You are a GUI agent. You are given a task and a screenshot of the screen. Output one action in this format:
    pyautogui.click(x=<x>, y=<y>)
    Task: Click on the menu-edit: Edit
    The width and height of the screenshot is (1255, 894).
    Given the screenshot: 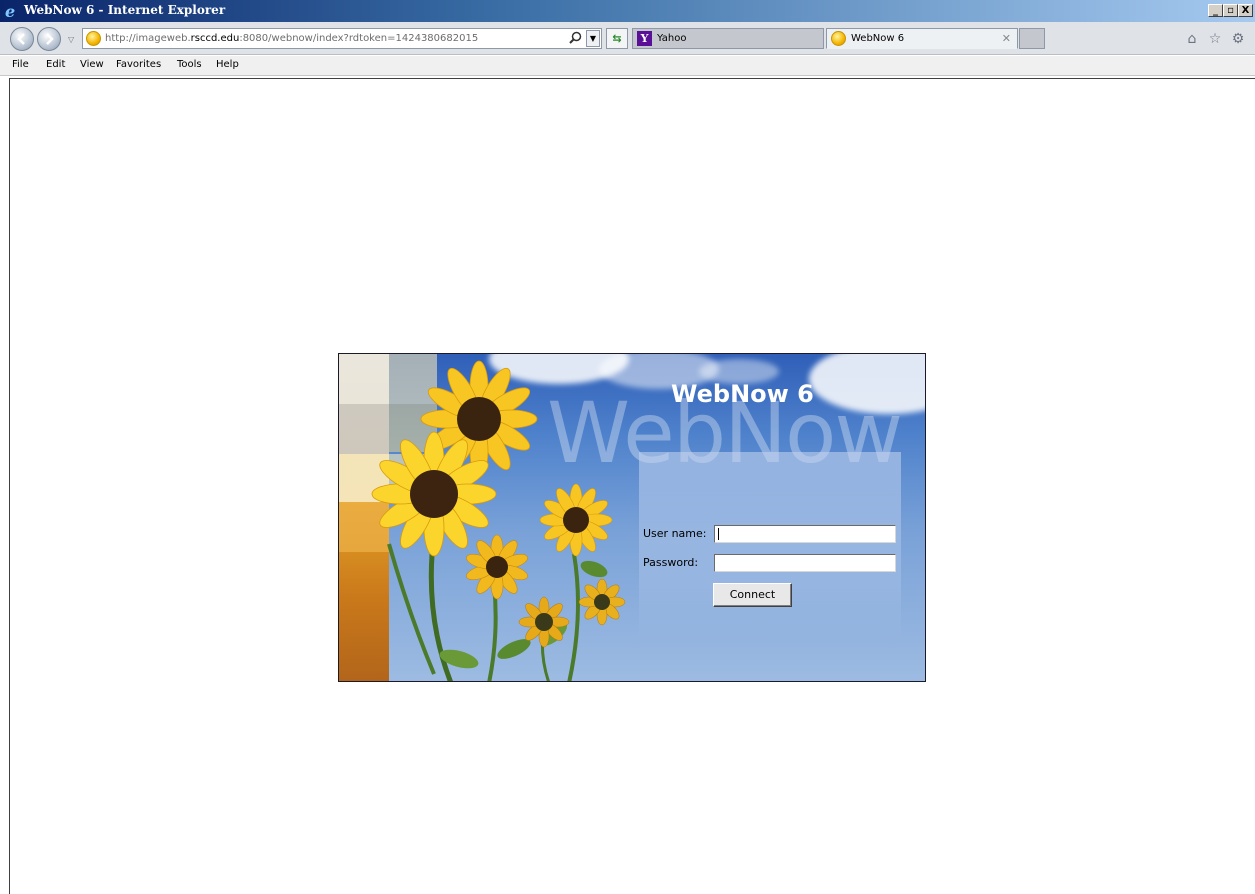 What is the action you would take?
    pyautogui.click(x=55, y=64)
    